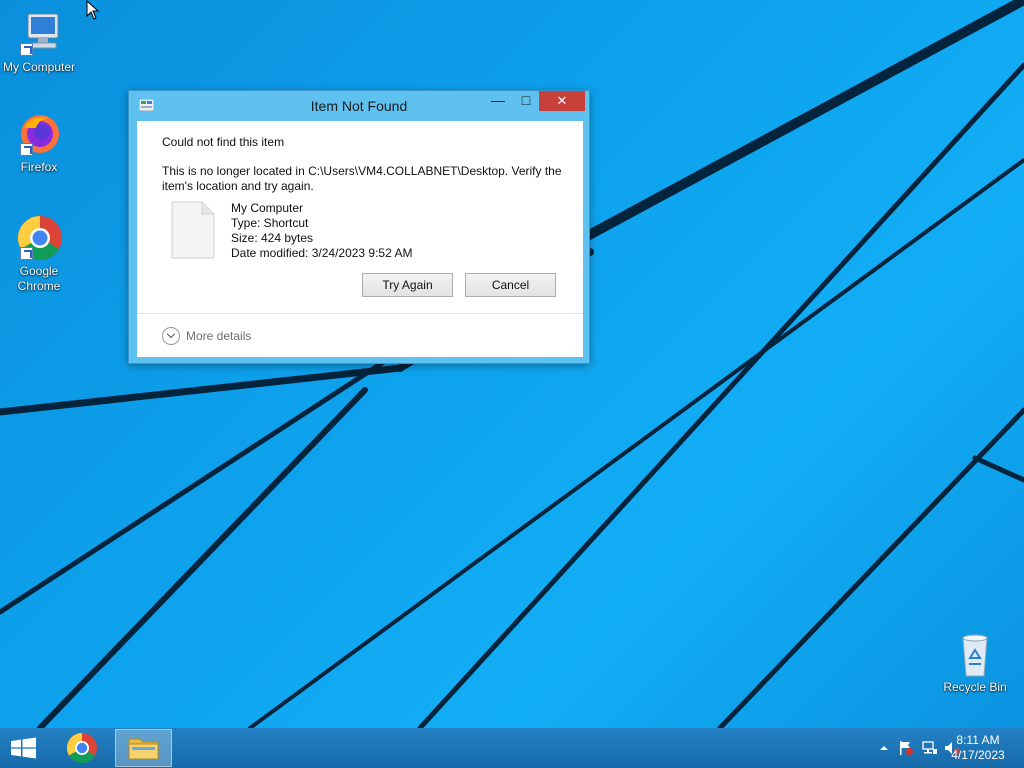 The image size is (1024, 768). I want to click on taskbar: 8:11 AM 4/17/2023, so click(512, 748).